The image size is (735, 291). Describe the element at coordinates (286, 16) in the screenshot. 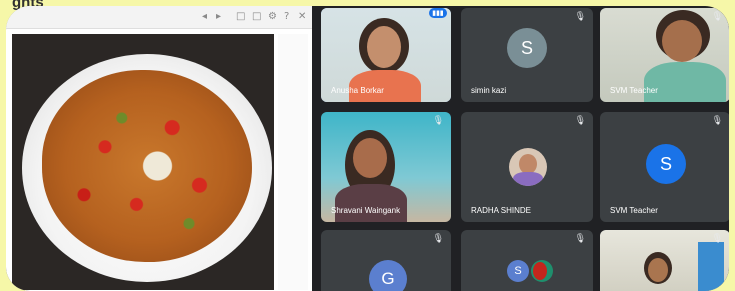

I see `help-icon: ?` at that location.